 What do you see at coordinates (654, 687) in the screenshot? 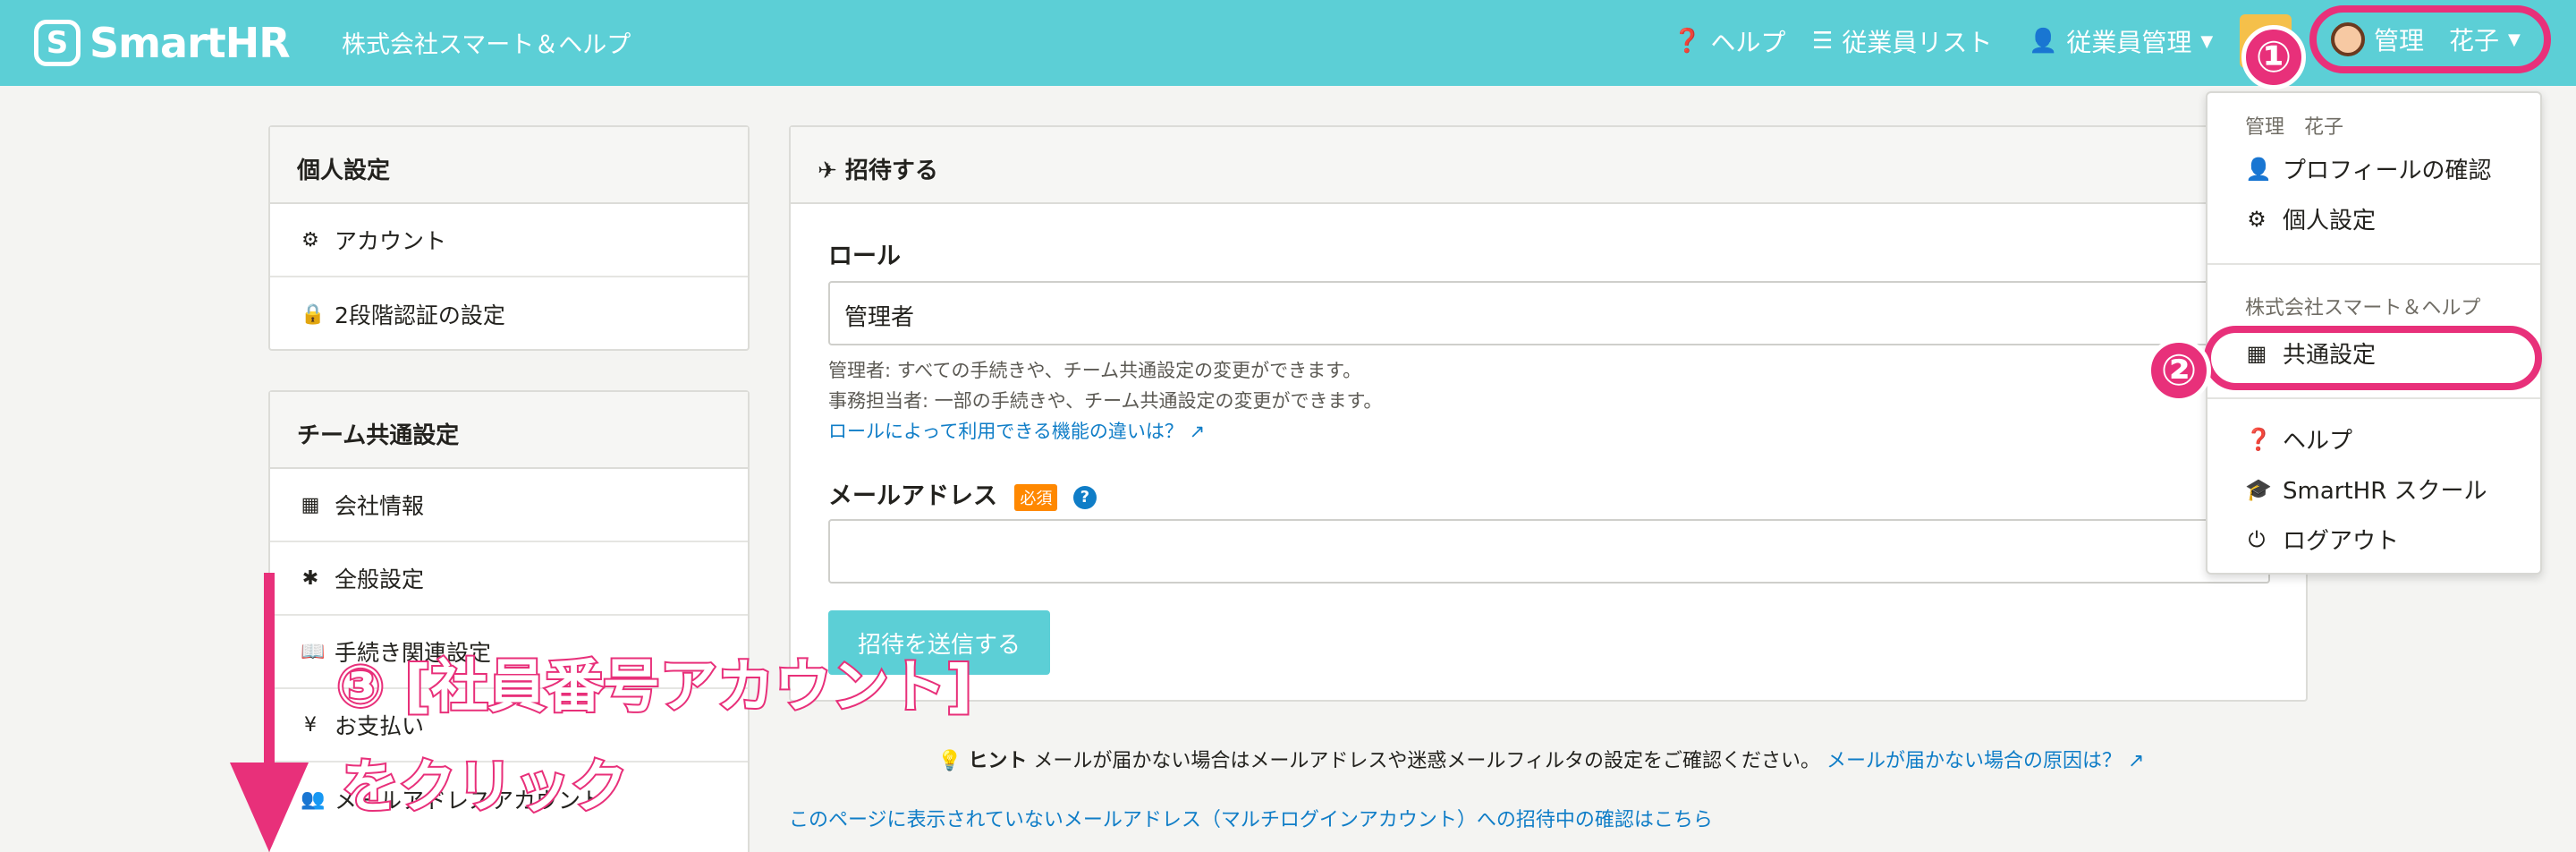
I see `step3-annotation: ③ [社員番号アカウント]` at bounding box center [654, 687].